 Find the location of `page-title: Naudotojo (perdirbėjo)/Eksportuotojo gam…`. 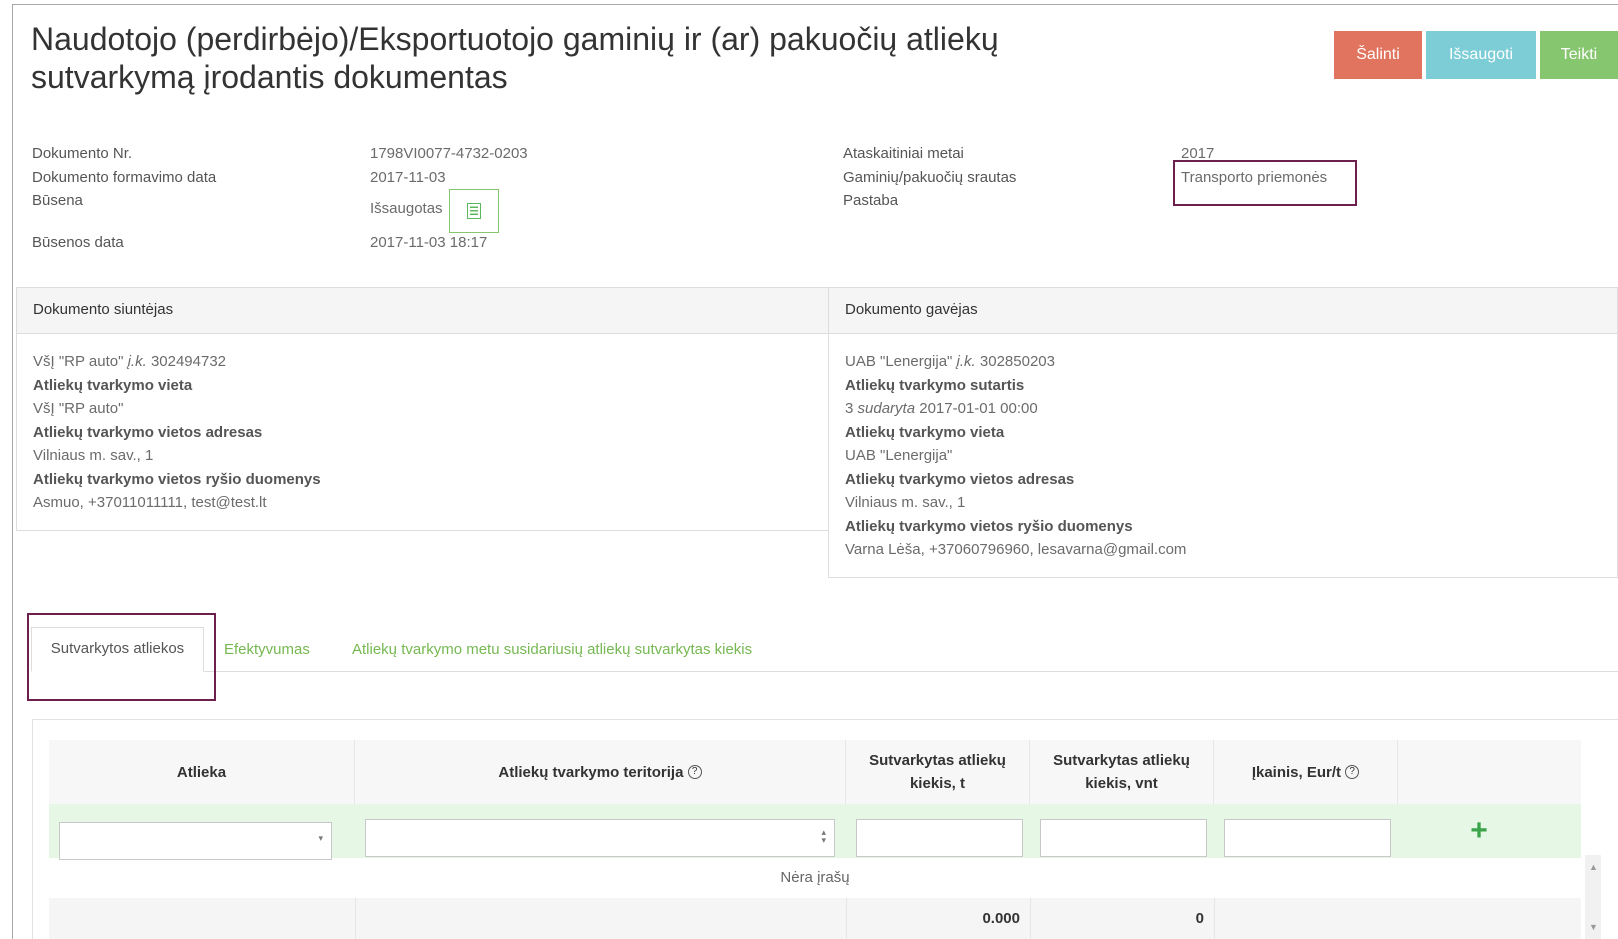

page-title: Naudotojo (perdirbėjo)/Eksportuotojo gam… is located at coordinates (515, 58).